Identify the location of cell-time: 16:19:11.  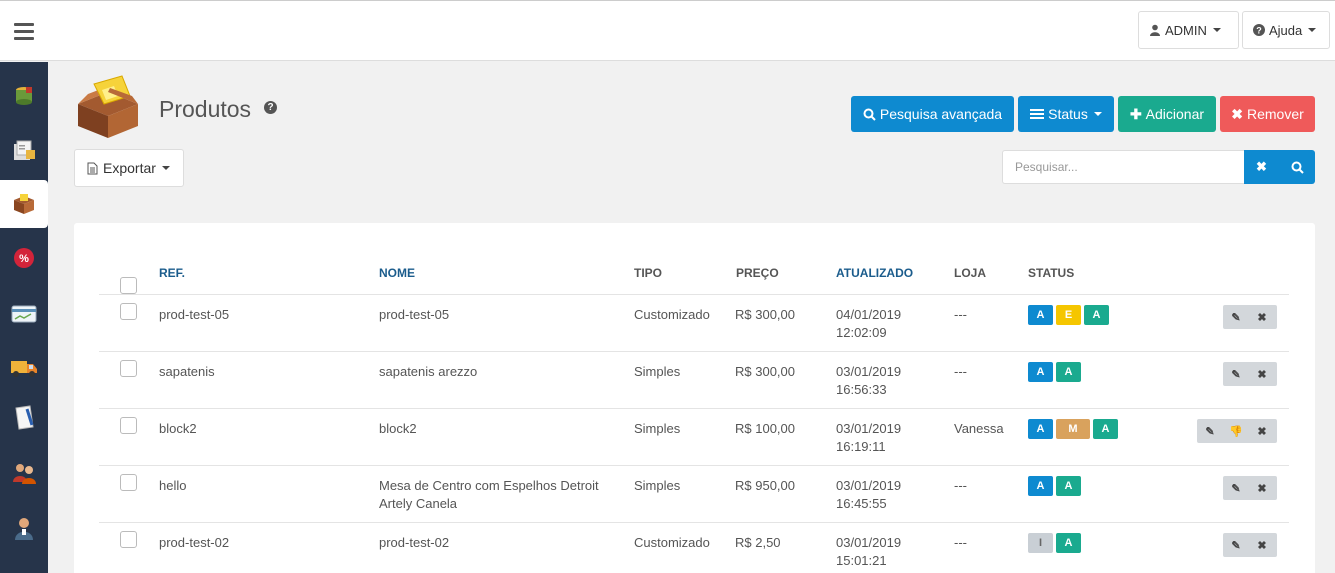
(861, 446).